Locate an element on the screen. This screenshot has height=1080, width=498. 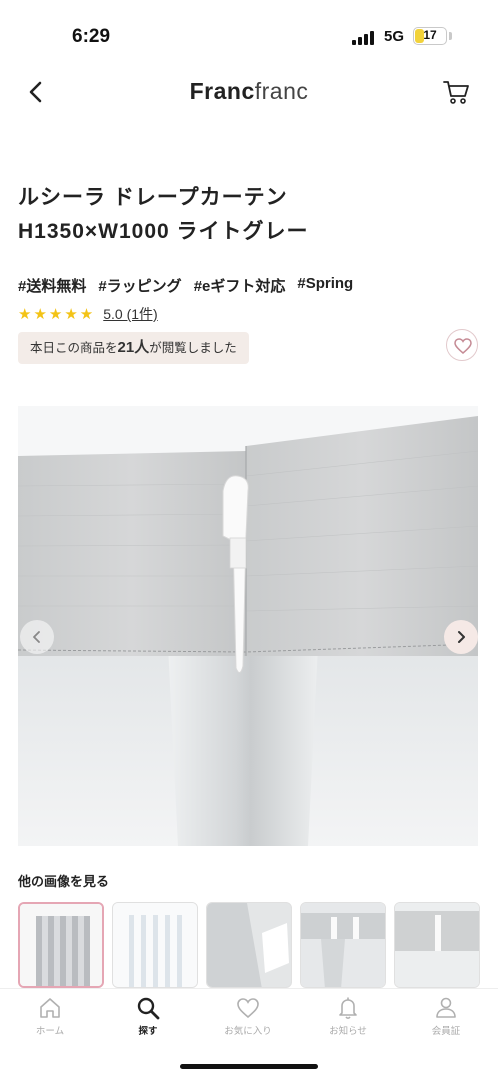
brand-logo: Francfranc is located at coordinates (249, 91).